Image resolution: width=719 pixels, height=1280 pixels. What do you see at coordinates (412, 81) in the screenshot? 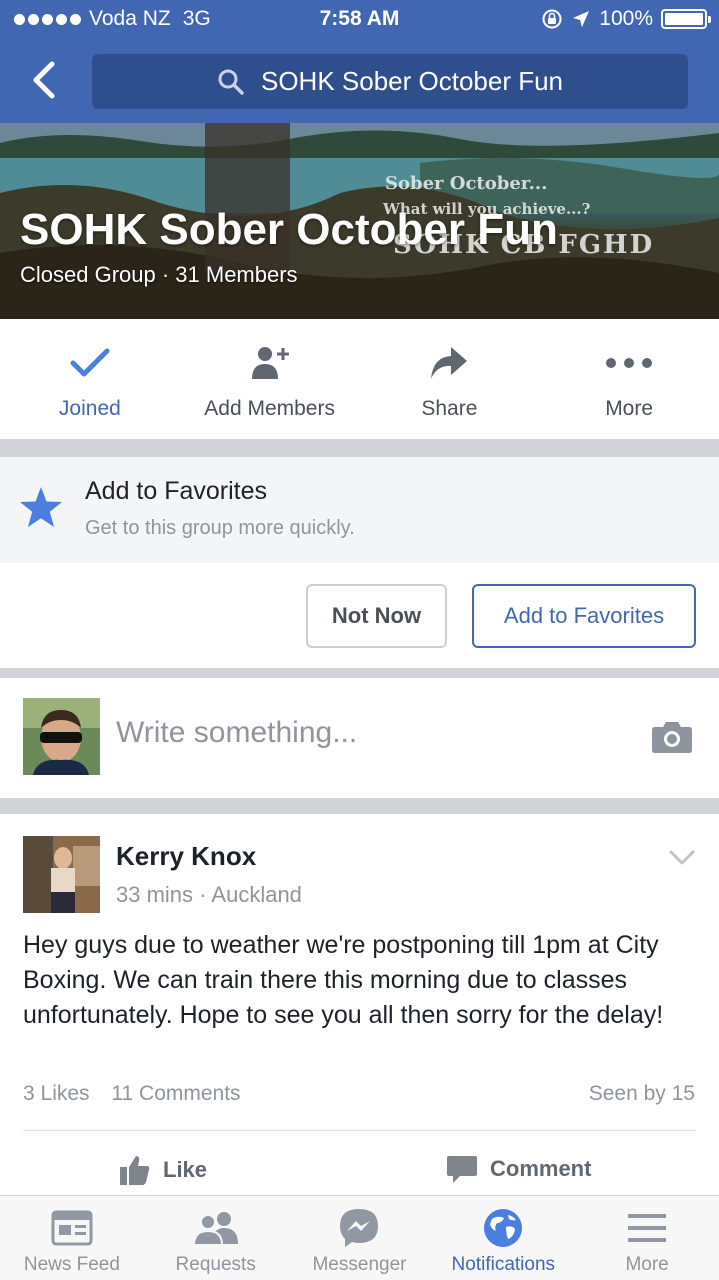
I see `search-text: SOHK Sober October Fun` at bounding box center [412, 81].